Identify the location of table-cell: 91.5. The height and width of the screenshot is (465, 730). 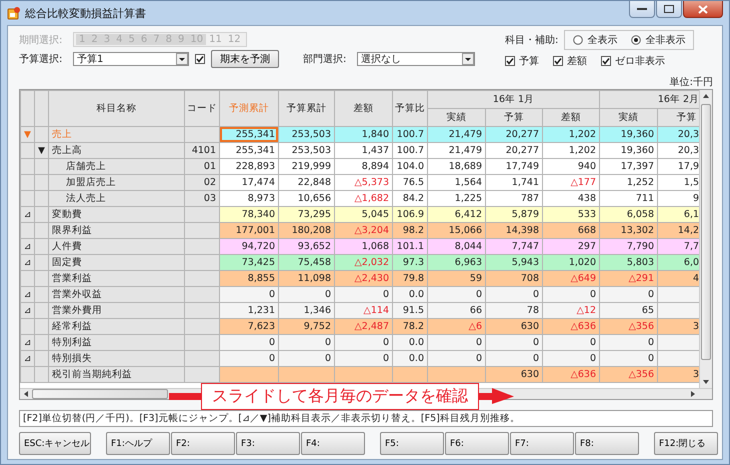
(410, 310).